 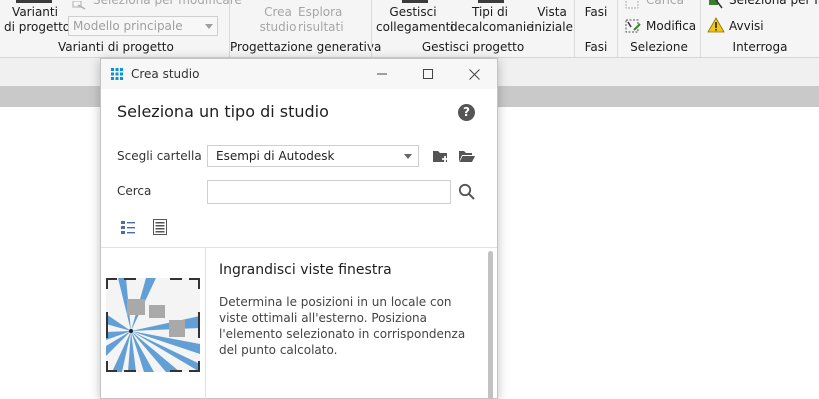 What do you see at coordinates (473, 47) in the screenshot?
I see `group-label-manage-project: Gestisci progetto` at bounding box center [473, 47].